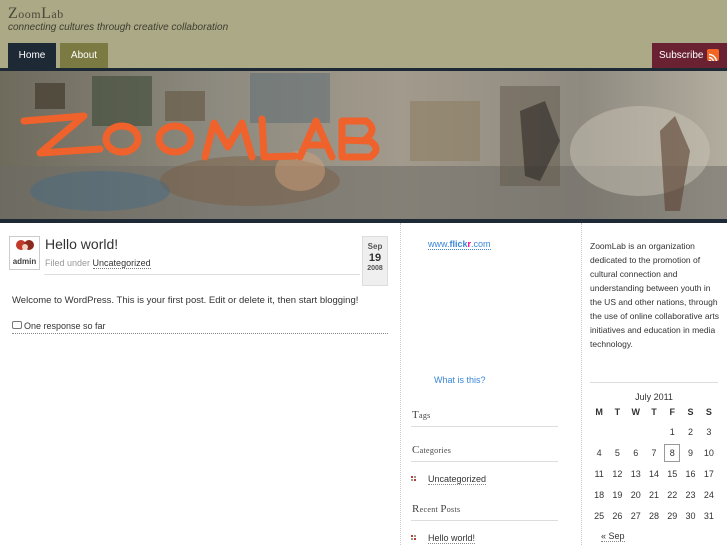  I want to click on calendar-day: 21, so click(654, 494).